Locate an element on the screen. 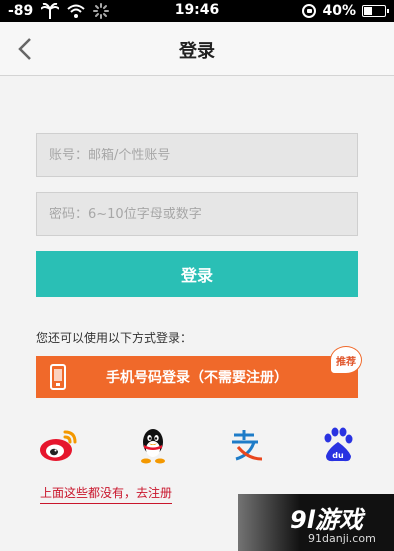  page-title: 登录 is located at coordinates (197, 51).